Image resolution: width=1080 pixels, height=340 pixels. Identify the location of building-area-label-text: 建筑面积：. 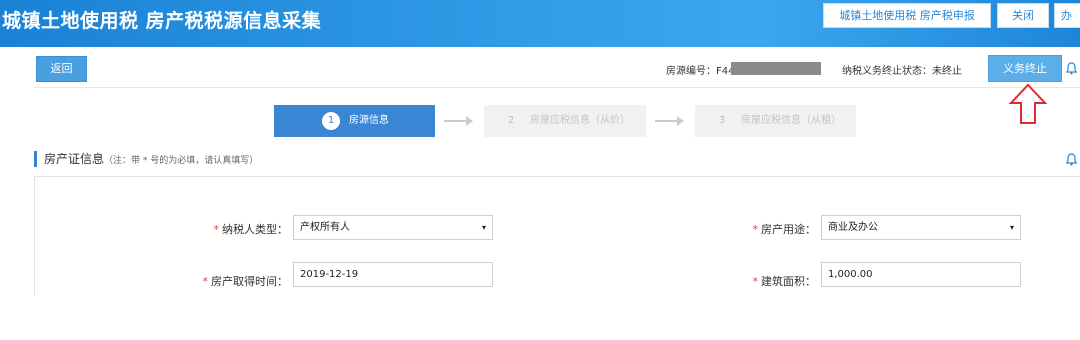
(788, 281).